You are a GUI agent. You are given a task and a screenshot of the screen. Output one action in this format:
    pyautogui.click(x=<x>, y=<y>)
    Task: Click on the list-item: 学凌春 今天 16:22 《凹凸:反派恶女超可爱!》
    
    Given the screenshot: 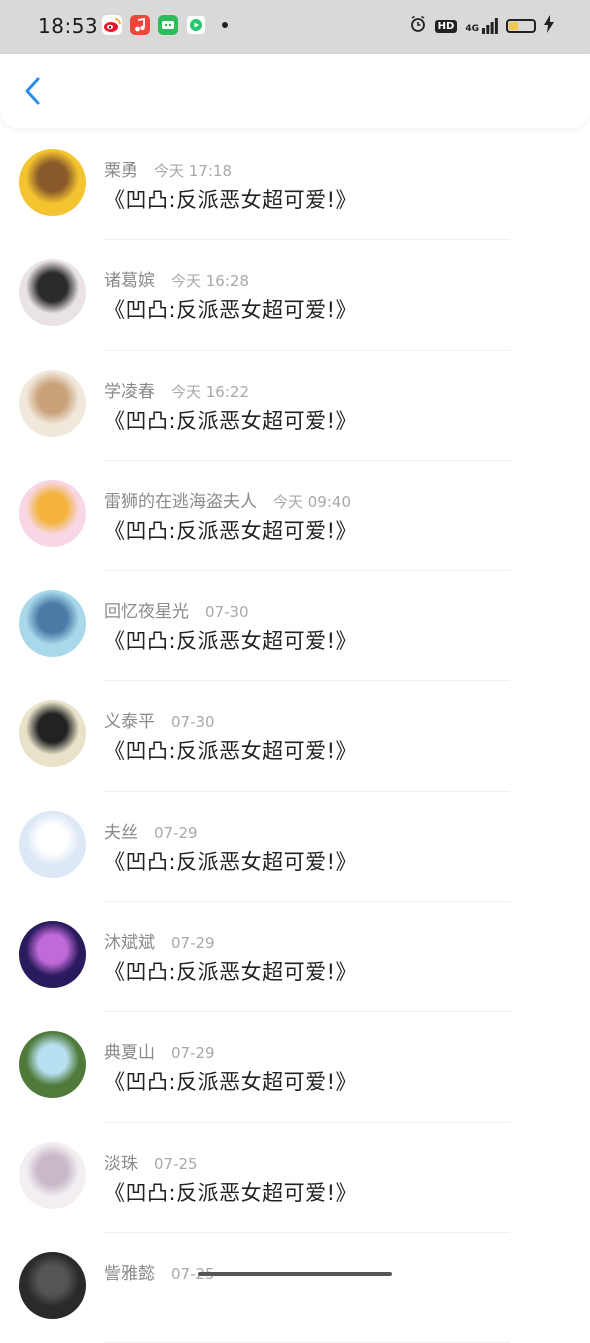 What is the action you would take?
    pyautogui.click(x=295, y=406)
    